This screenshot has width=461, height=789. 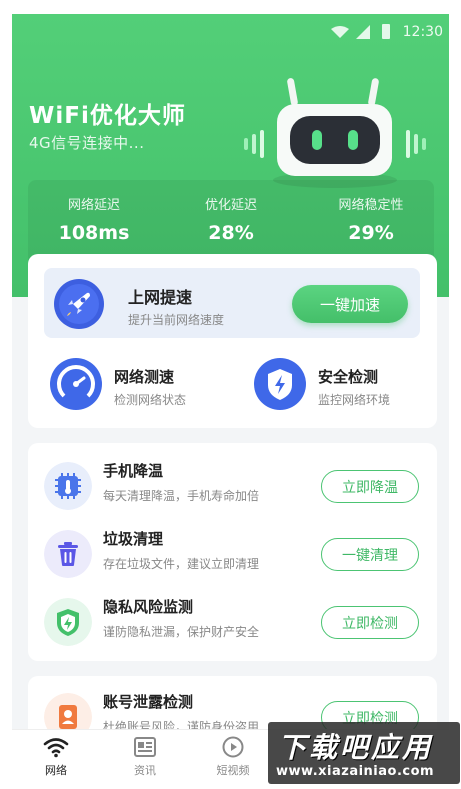 I want to click on speed-test-title: 网络测速, so click(x=144, y=377).